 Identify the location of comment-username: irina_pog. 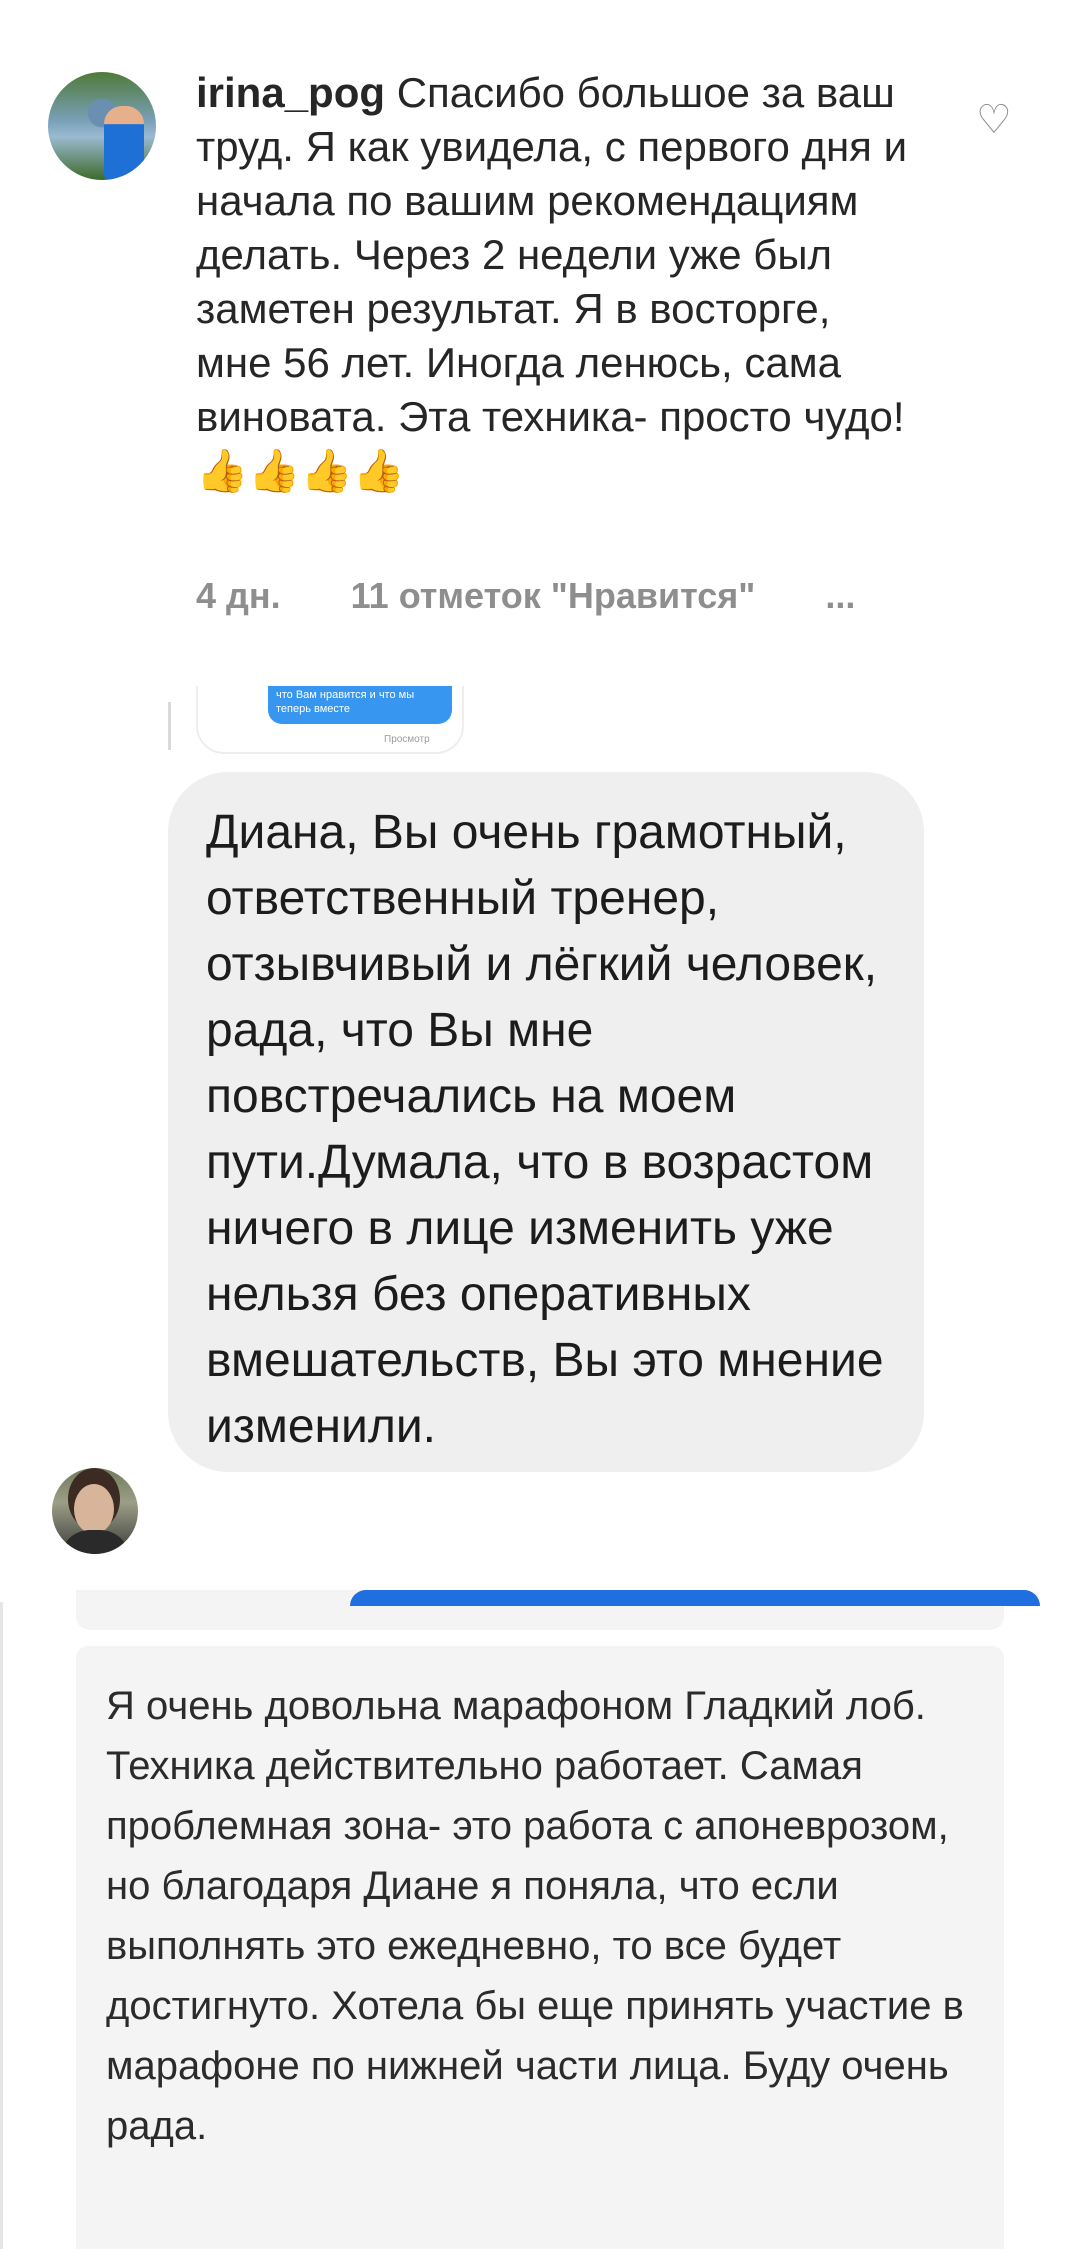
(290, 92).